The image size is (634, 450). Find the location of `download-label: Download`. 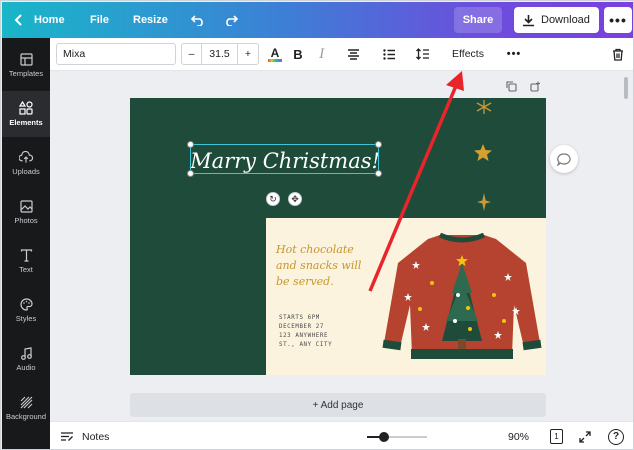

download-label: Download is located at coordinates (565, 20).